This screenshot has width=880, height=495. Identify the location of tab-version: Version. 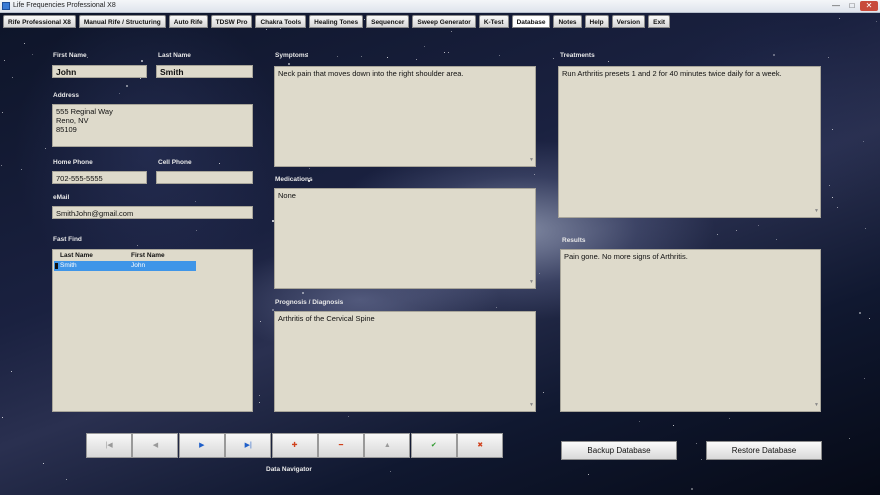
(628, 21).